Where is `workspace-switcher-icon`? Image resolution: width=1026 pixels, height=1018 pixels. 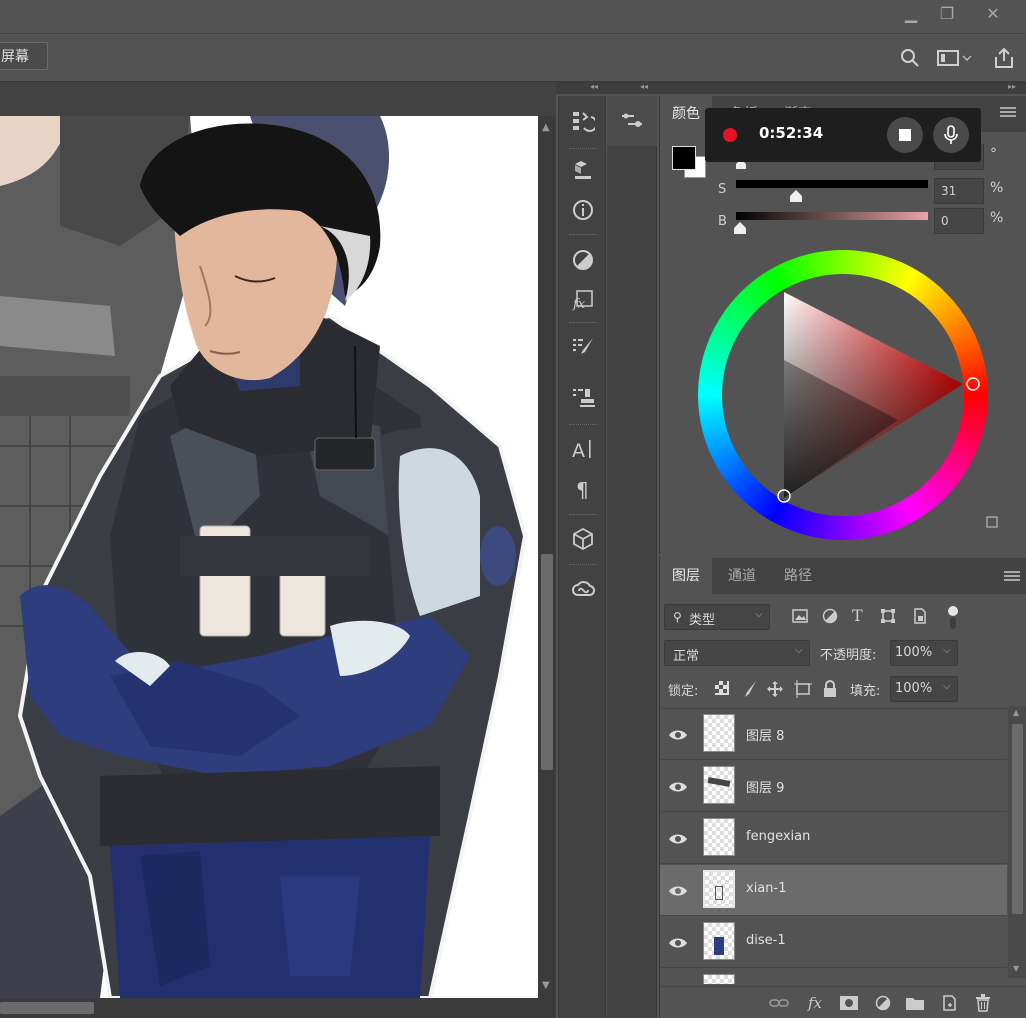 workspace-switcher-icon is located at coordinates (954, 58).